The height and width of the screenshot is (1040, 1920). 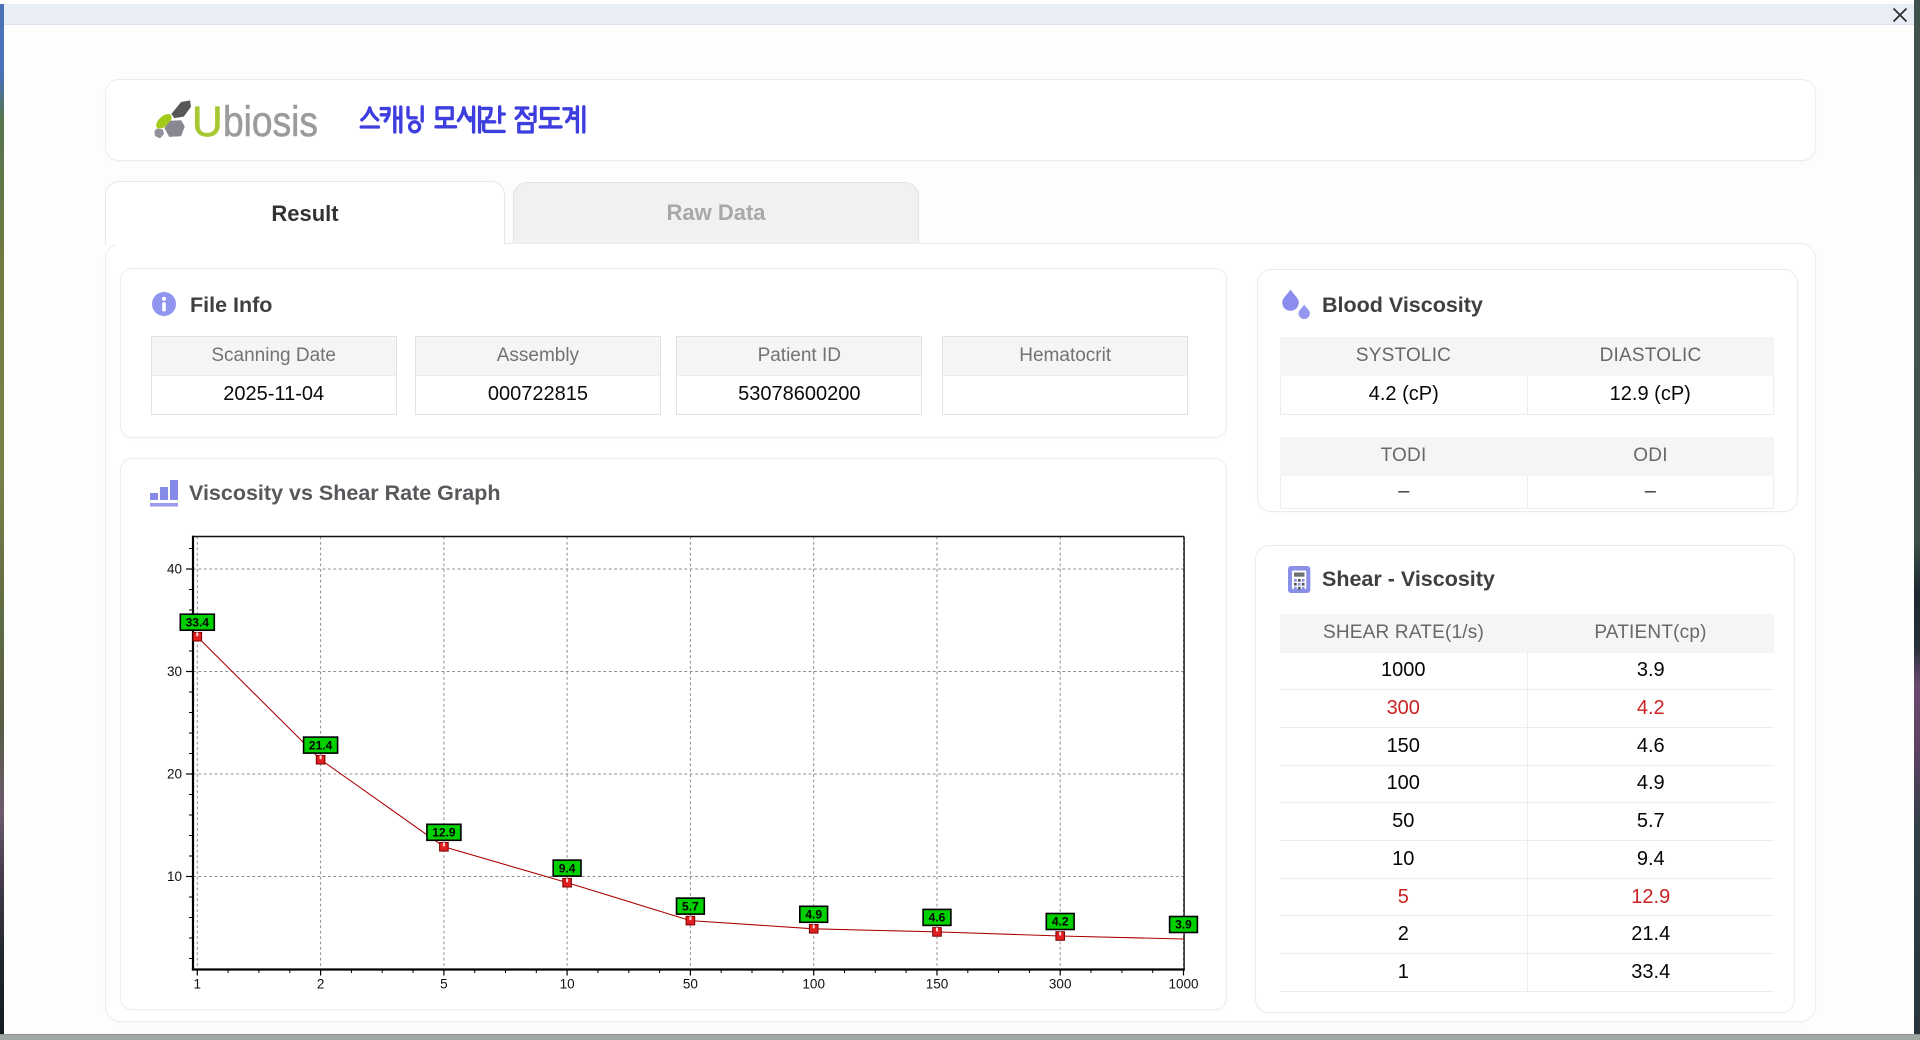 I want to click on svg-text: 30, so click(x=174, y=671).